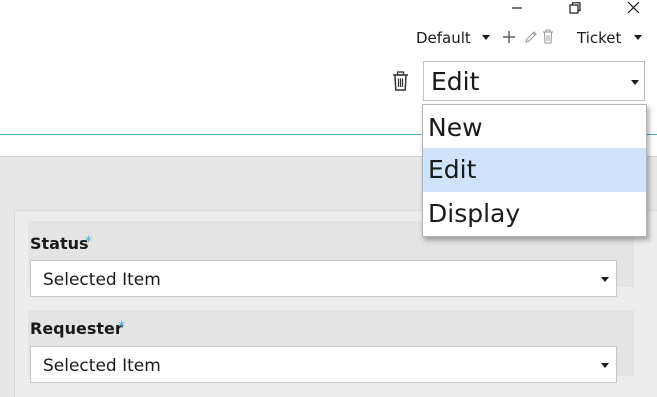  Describe the element at coordinates (452, 169) in the screenshot. I see `option-label: Edit` at that location.